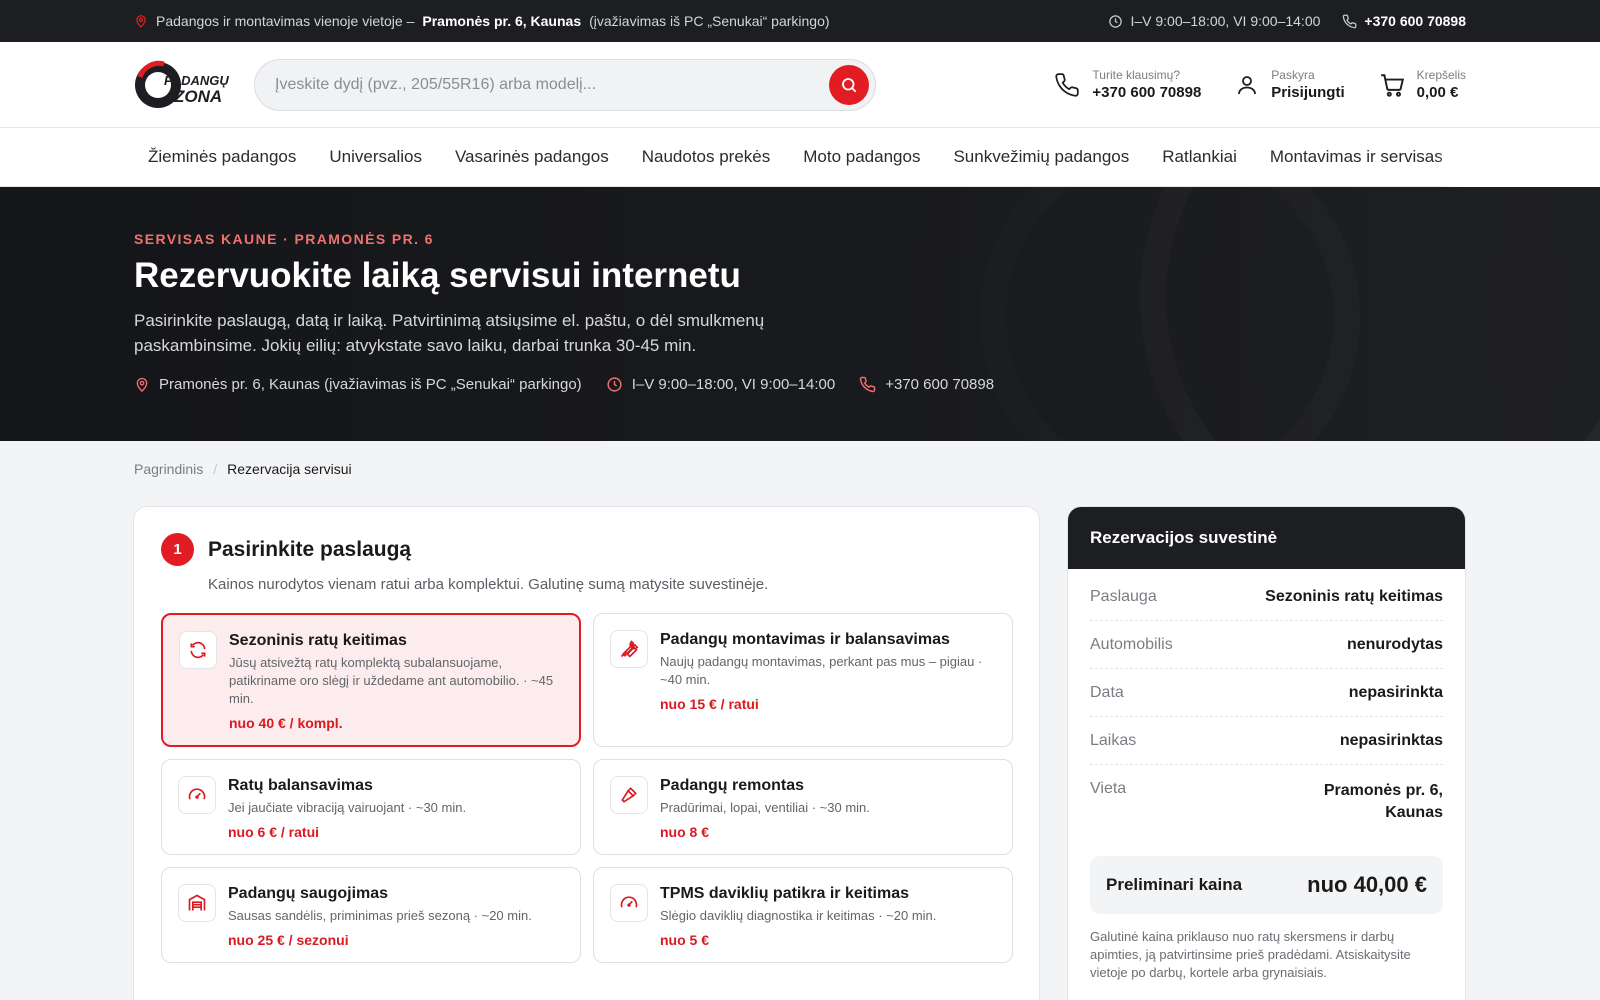  What do you see at coordinates (1041, 157) in the screenshot?
I see `nav-item-truck: Sunkvežimių padangos` at bounding box center [1041, 157].